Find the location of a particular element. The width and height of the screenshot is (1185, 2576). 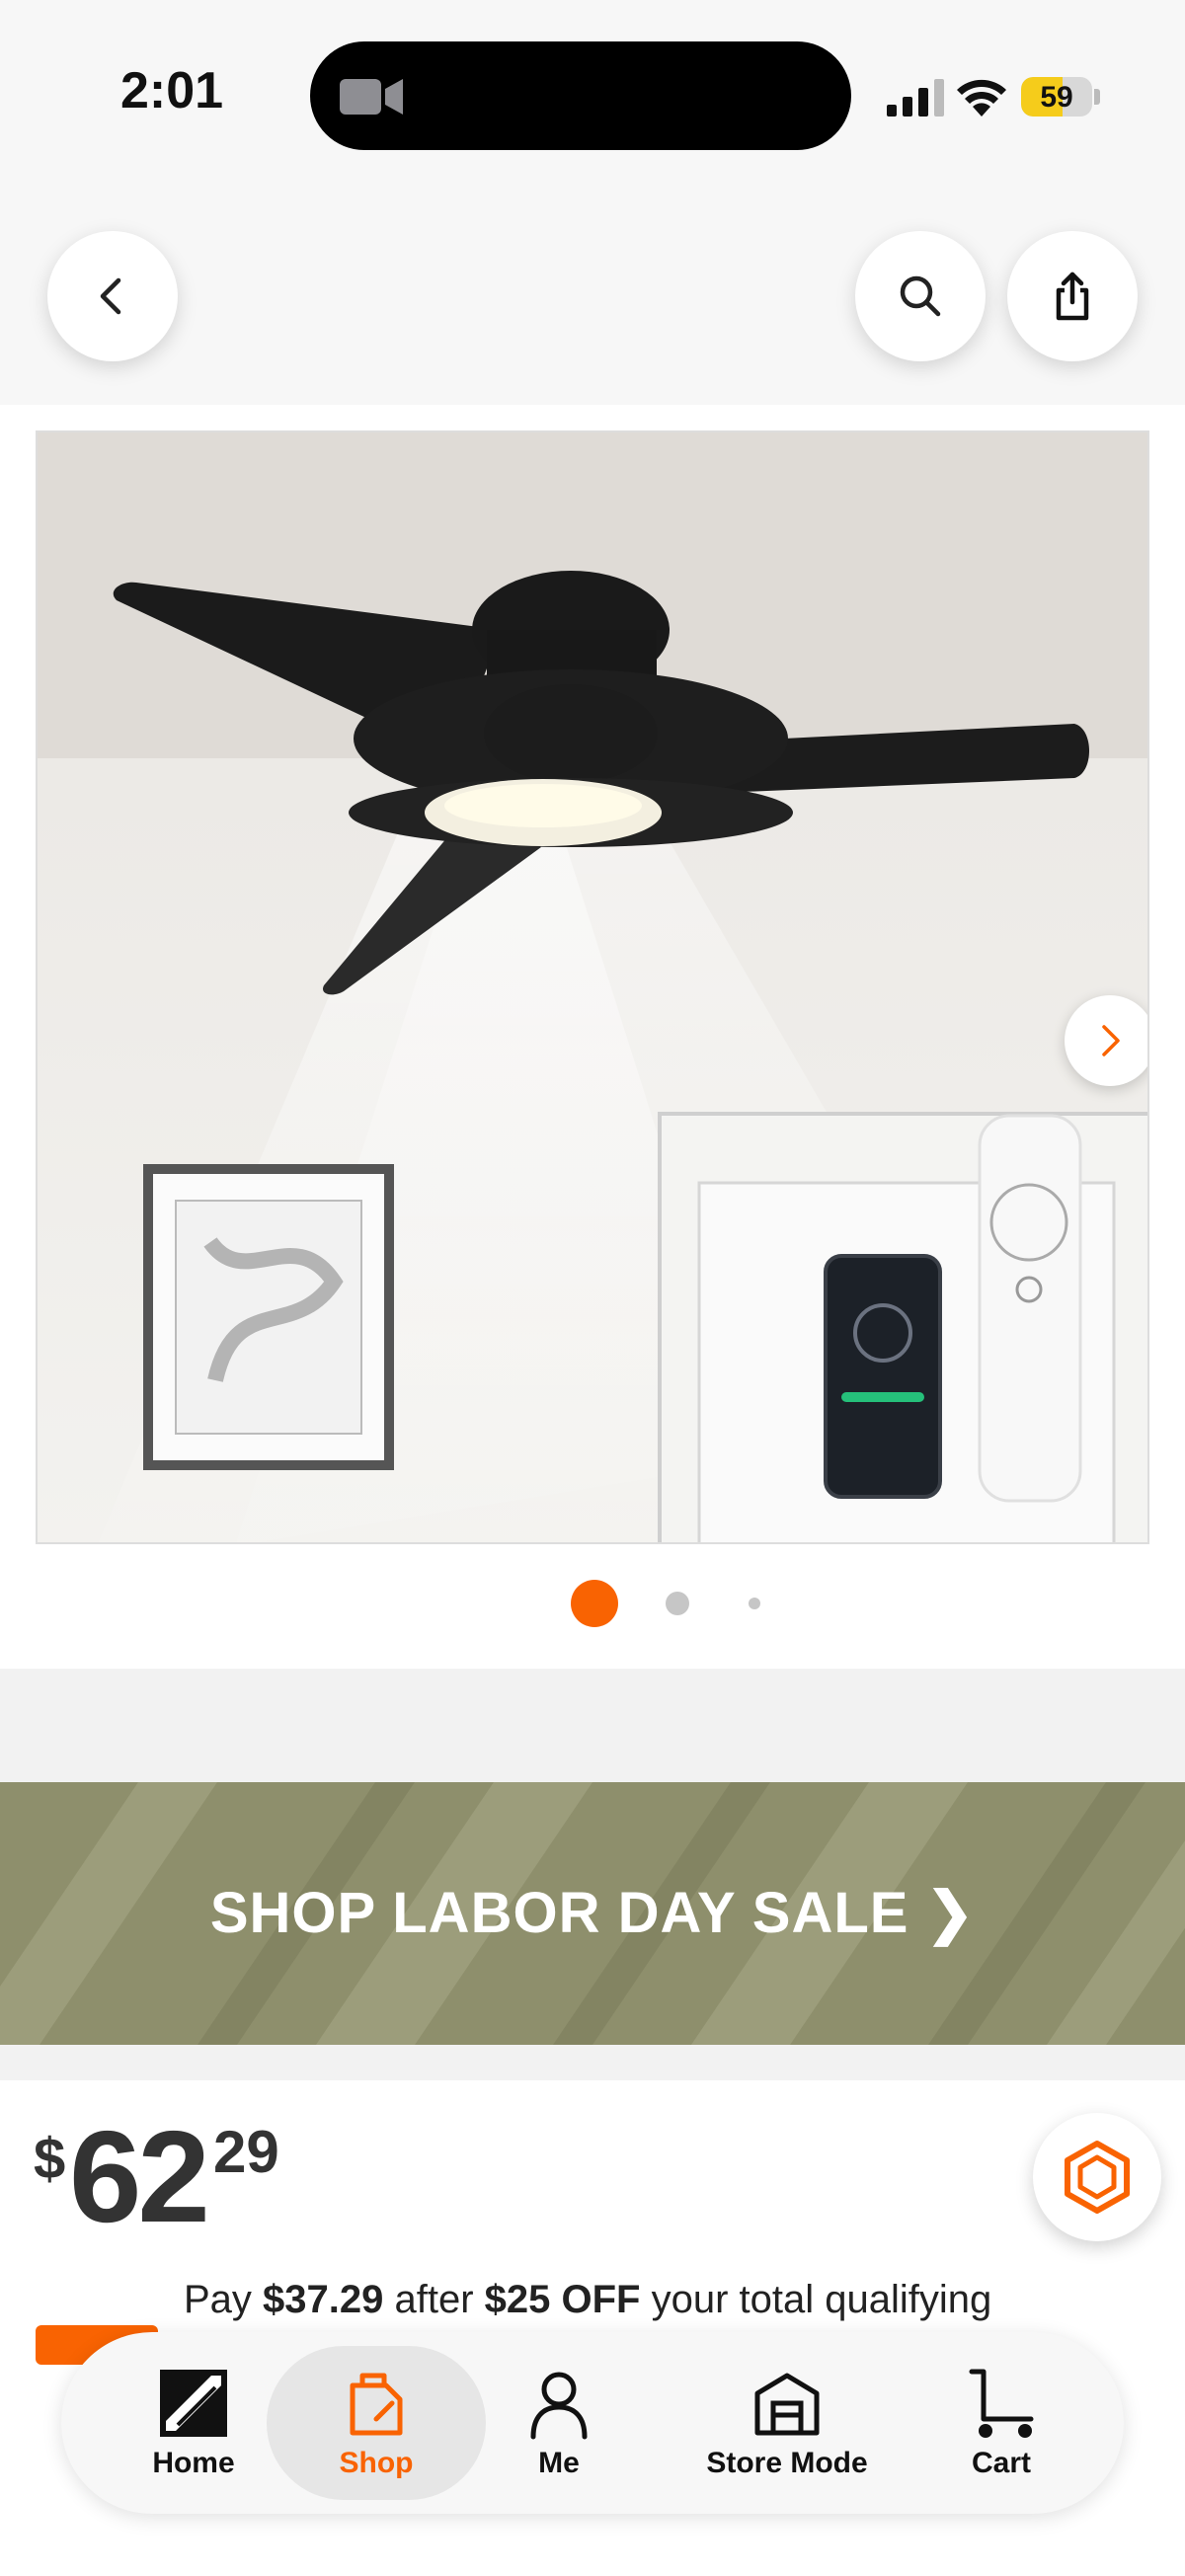

battery-indicator: 59 is located at coordinates (1061, 97).